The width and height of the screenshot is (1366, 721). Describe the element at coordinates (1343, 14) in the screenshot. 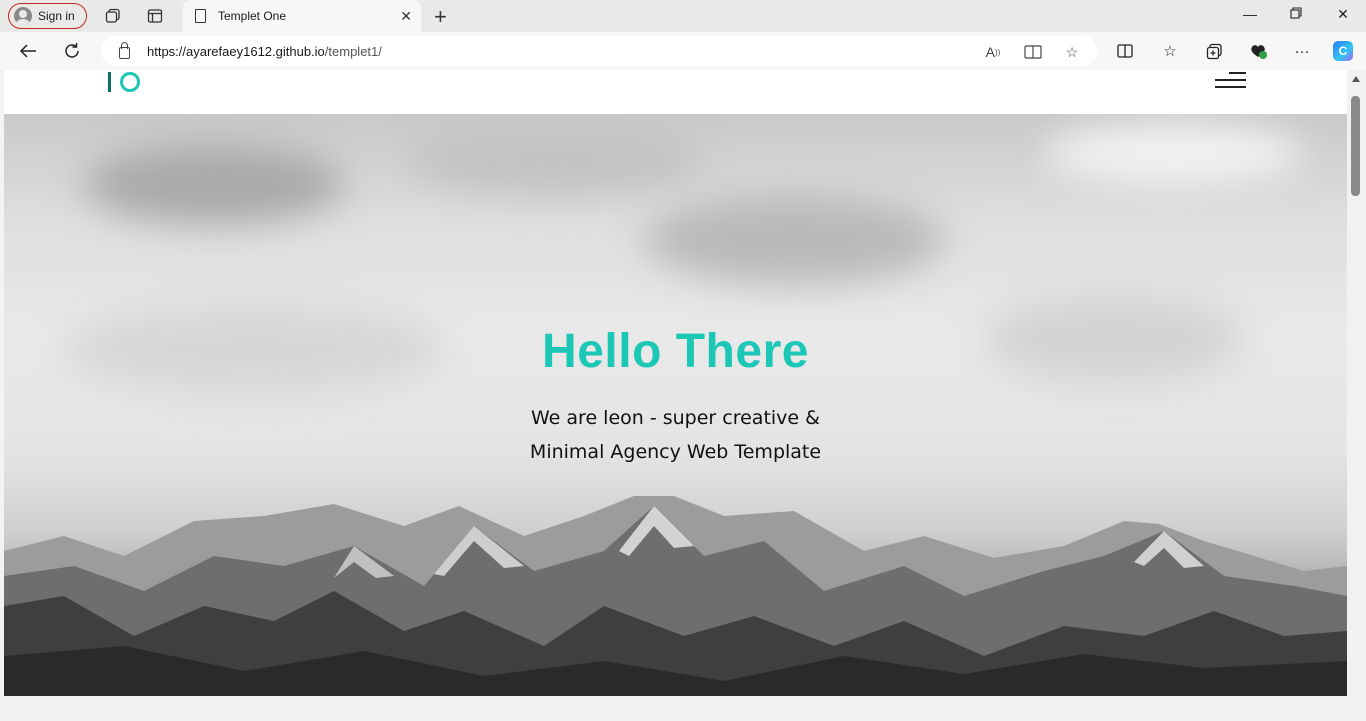

I see `close-window-icon: ✕` at that location.